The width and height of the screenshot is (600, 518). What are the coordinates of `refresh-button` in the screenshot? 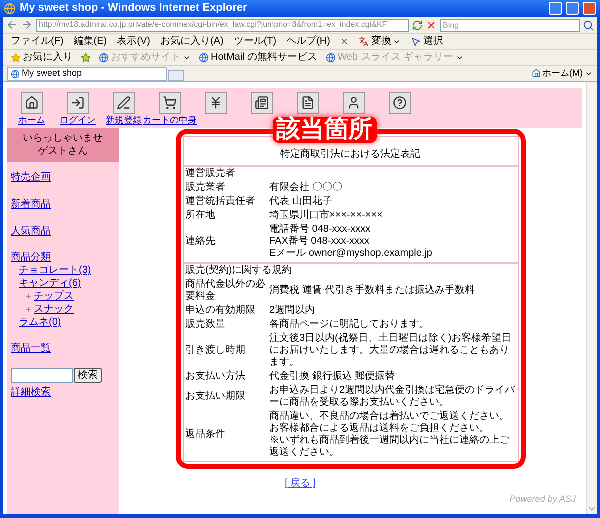 It's located at (417, 25).